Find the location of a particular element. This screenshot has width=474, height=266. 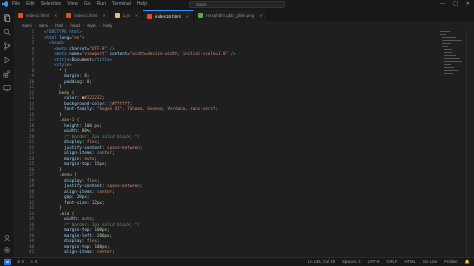

code-token: <meta is located at coordinates (57, 48).